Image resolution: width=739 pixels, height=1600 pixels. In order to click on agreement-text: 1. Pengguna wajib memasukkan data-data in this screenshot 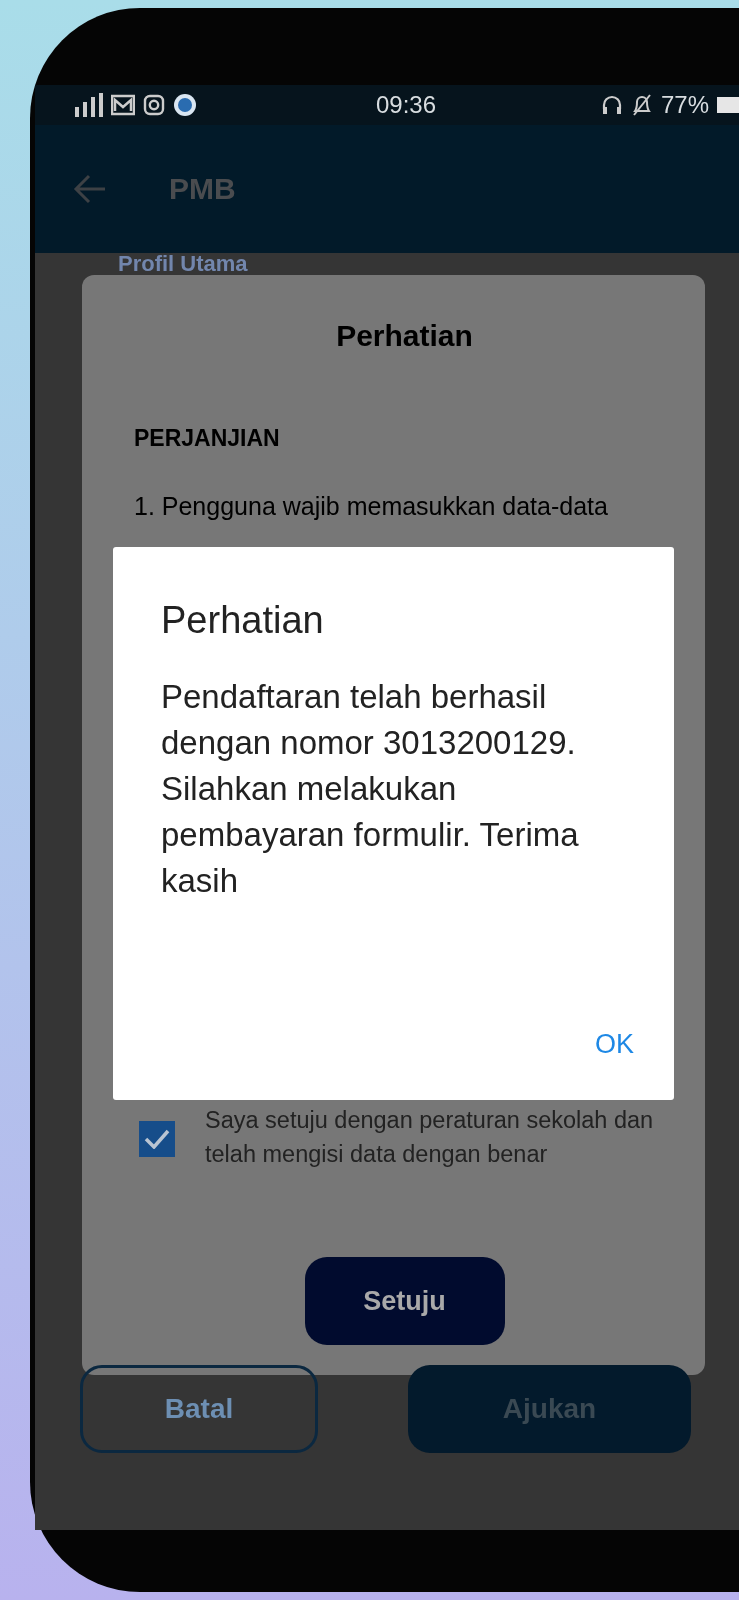, I will do `click(371, 506)`.